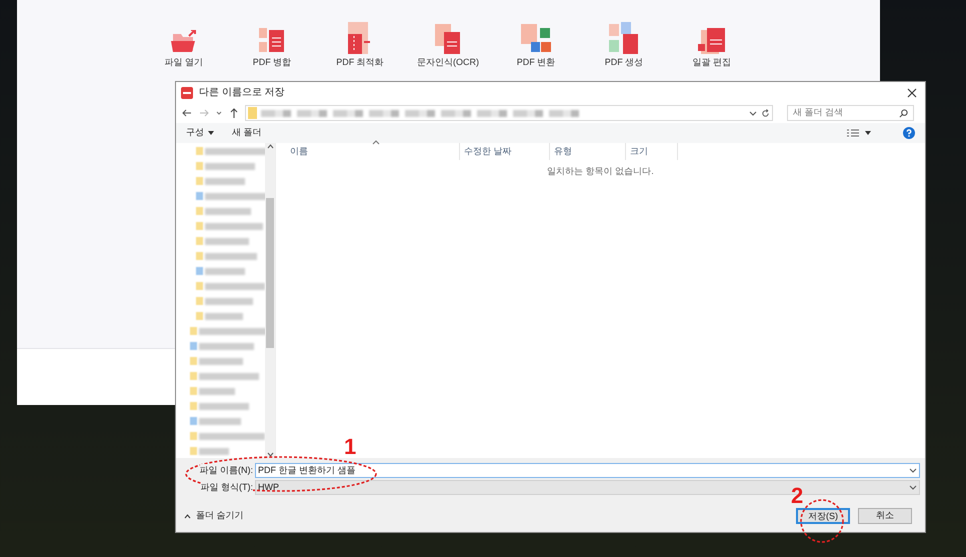 The image size is (966, 557). I want to click on search-icon, so click(903, 113).